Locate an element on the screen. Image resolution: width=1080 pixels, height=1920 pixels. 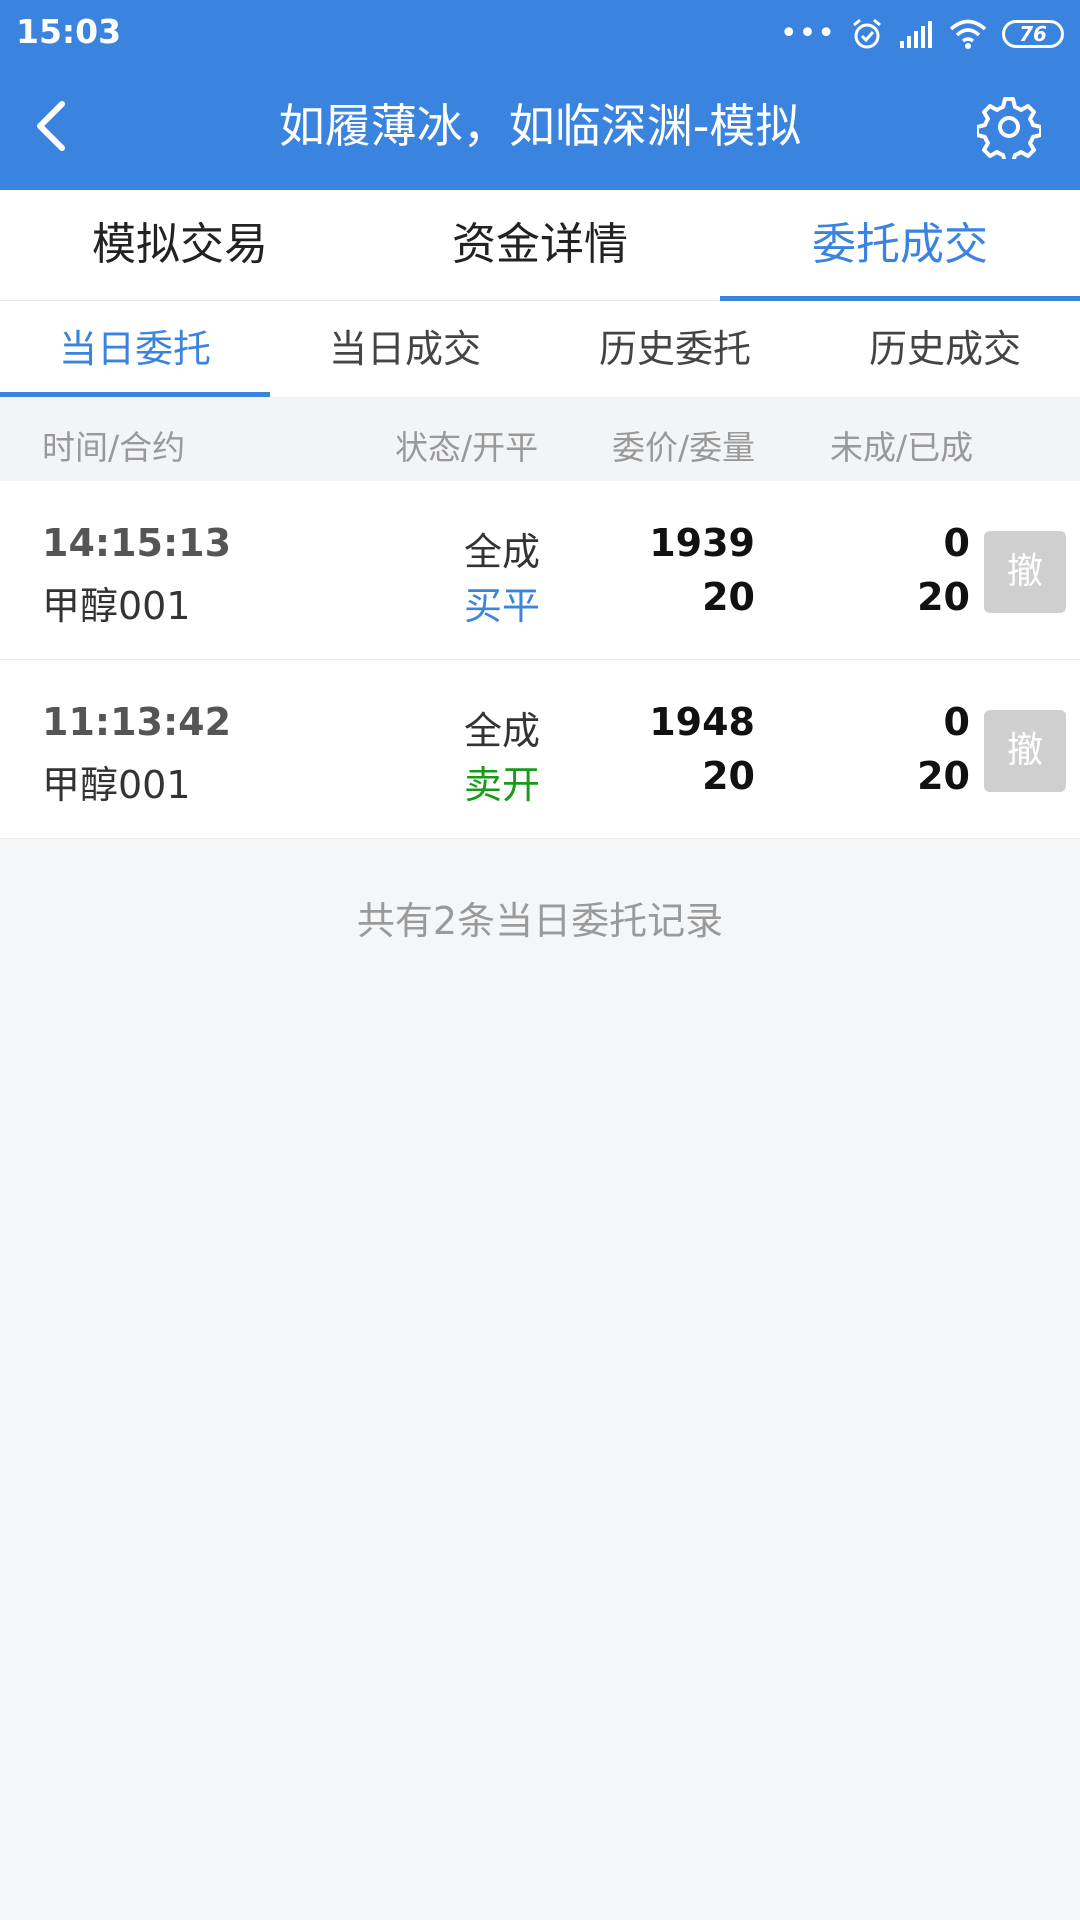
tab-simulated-trading: 模拟交易 is located at coordinates (180, 245).